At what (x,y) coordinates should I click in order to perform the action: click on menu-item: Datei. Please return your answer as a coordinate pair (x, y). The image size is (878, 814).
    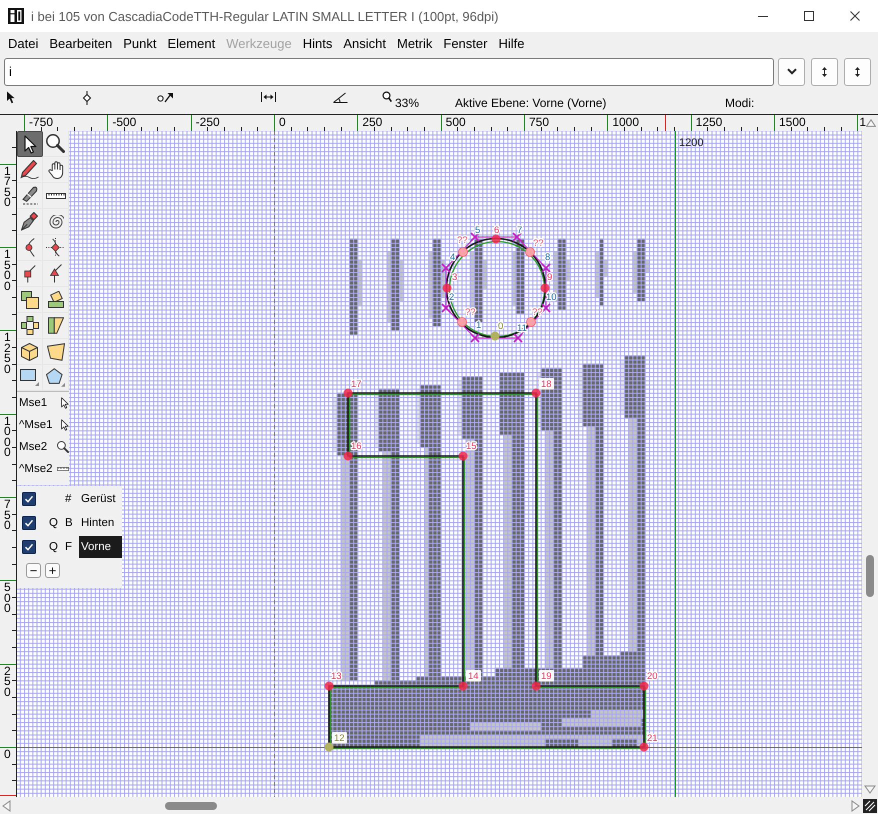
    Looking at the image, I should click on (23, 43).